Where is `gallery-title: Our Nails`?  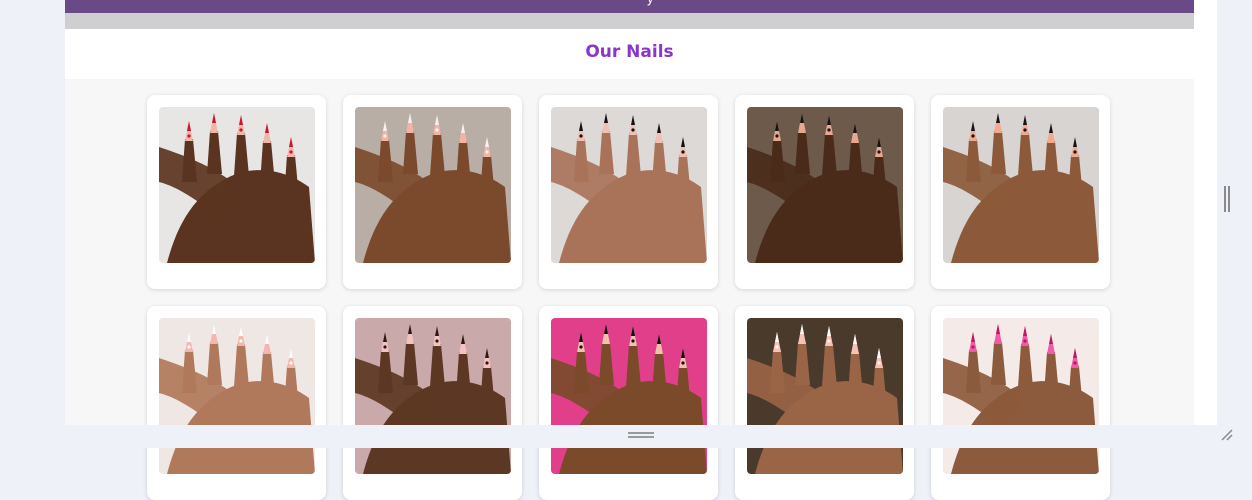 gallery-title: Our Nails is located at coordinates (629, 52).